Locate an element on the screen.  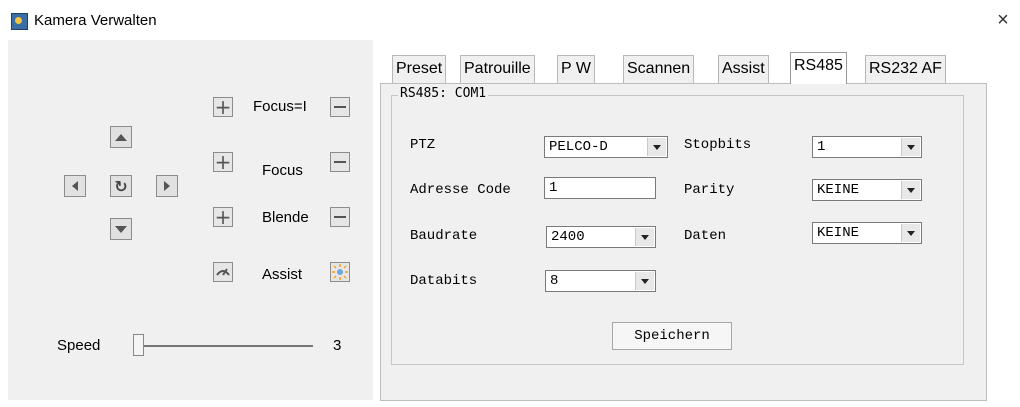
tab-preset: Preset is located at coordinates (419, 69).